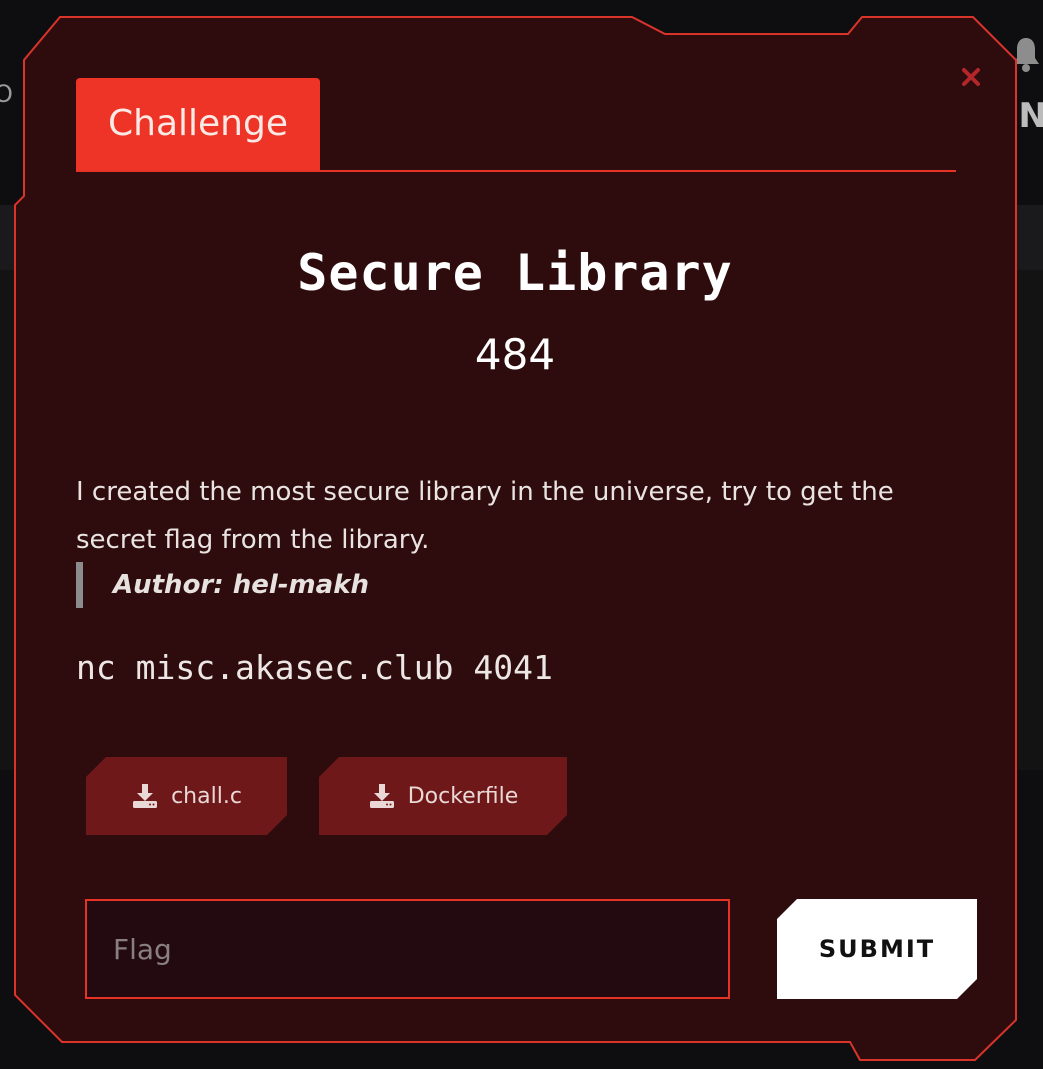  I want to click on tab-challenge: Challenge, so click(198, 124).